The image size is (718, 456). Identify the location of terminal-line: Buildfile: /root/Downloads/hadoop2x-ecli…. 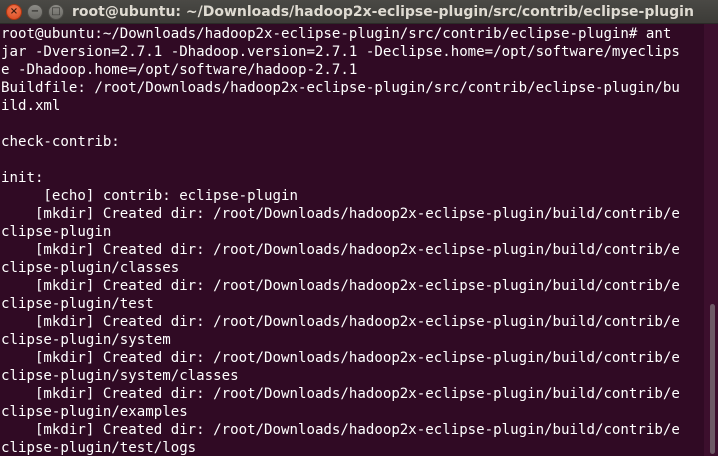
(340, 88).